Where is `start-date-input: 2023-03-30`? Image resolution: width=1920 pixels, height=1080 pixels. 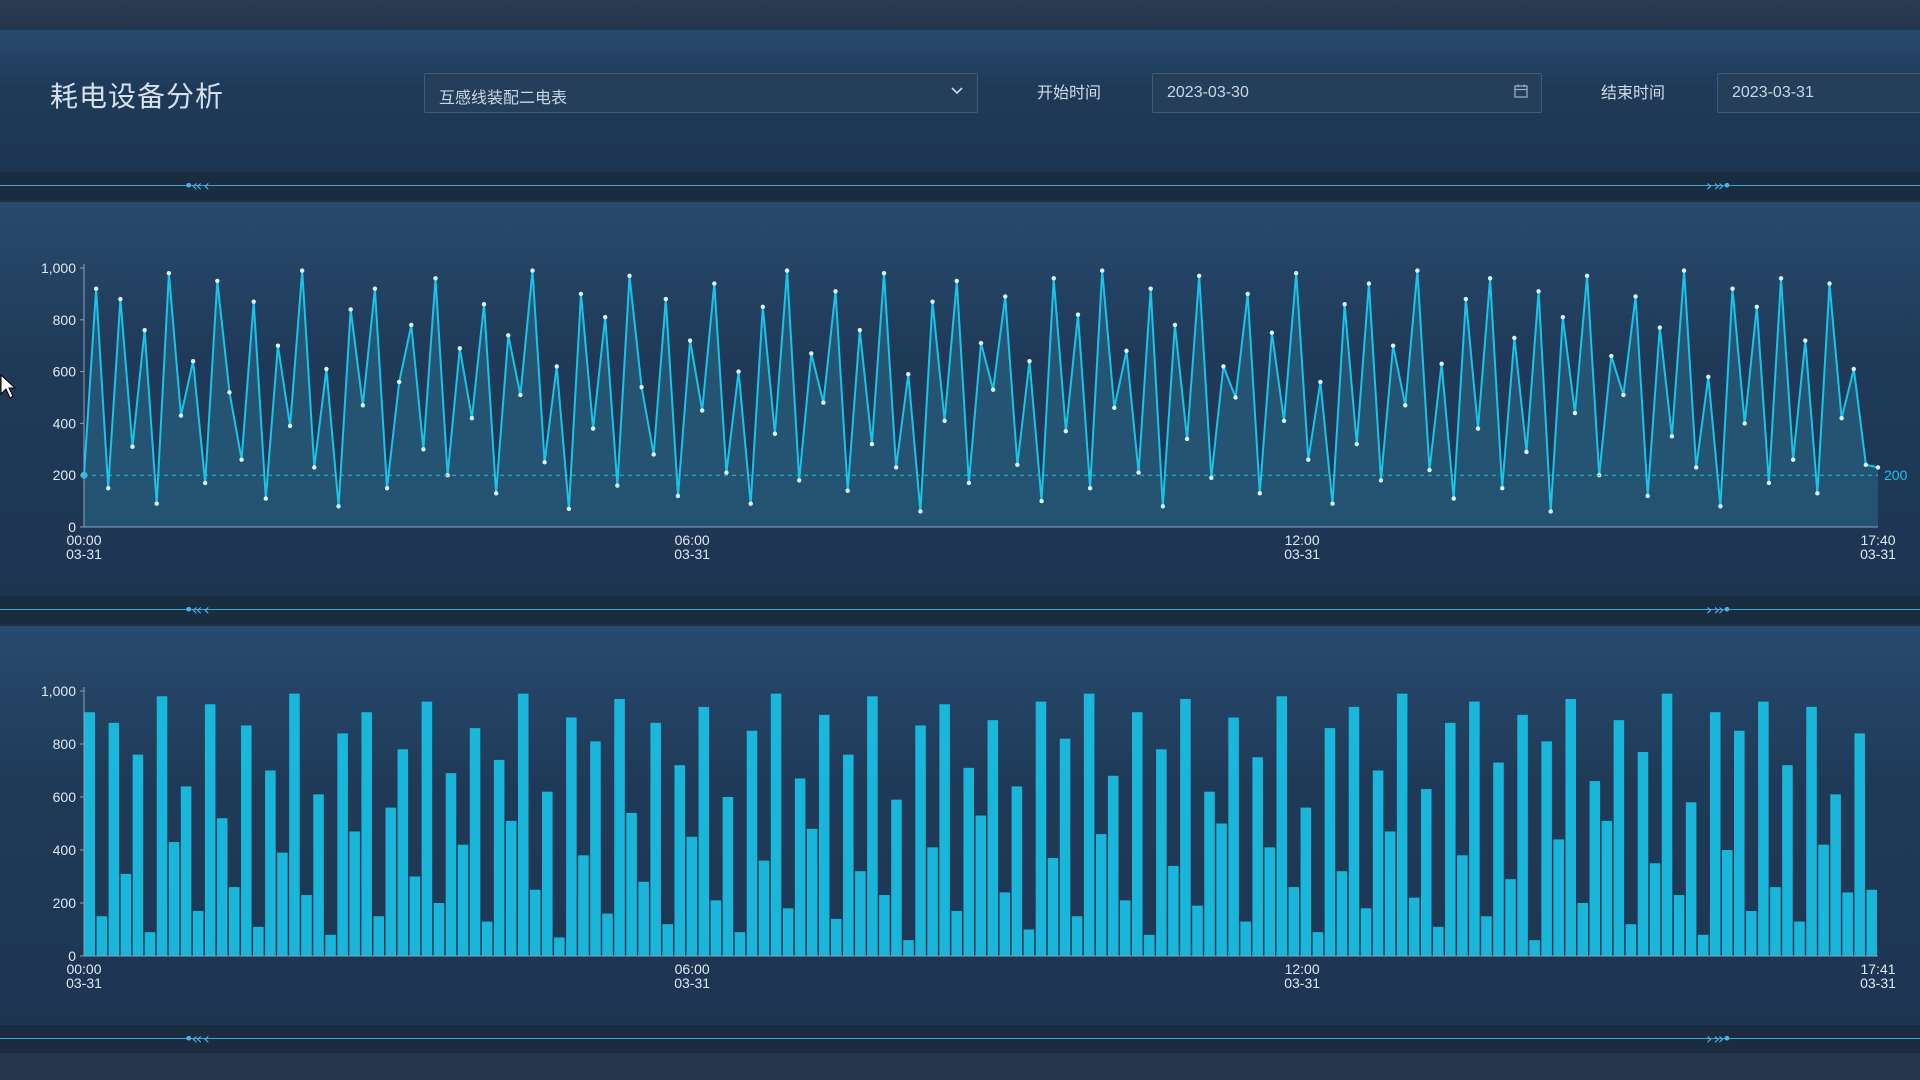 start-date-input: 2023-03-30 is located at coordinates (1347, 93).